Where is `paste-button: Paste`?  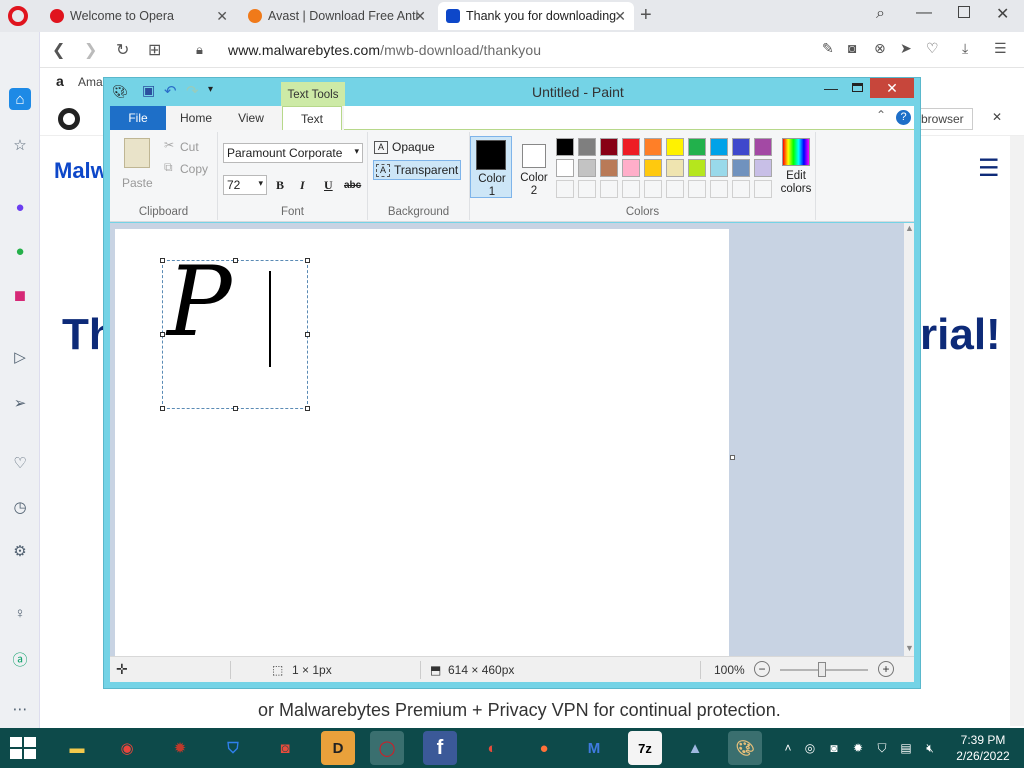
paste-button: Paste is located at coordinates (137, 183).